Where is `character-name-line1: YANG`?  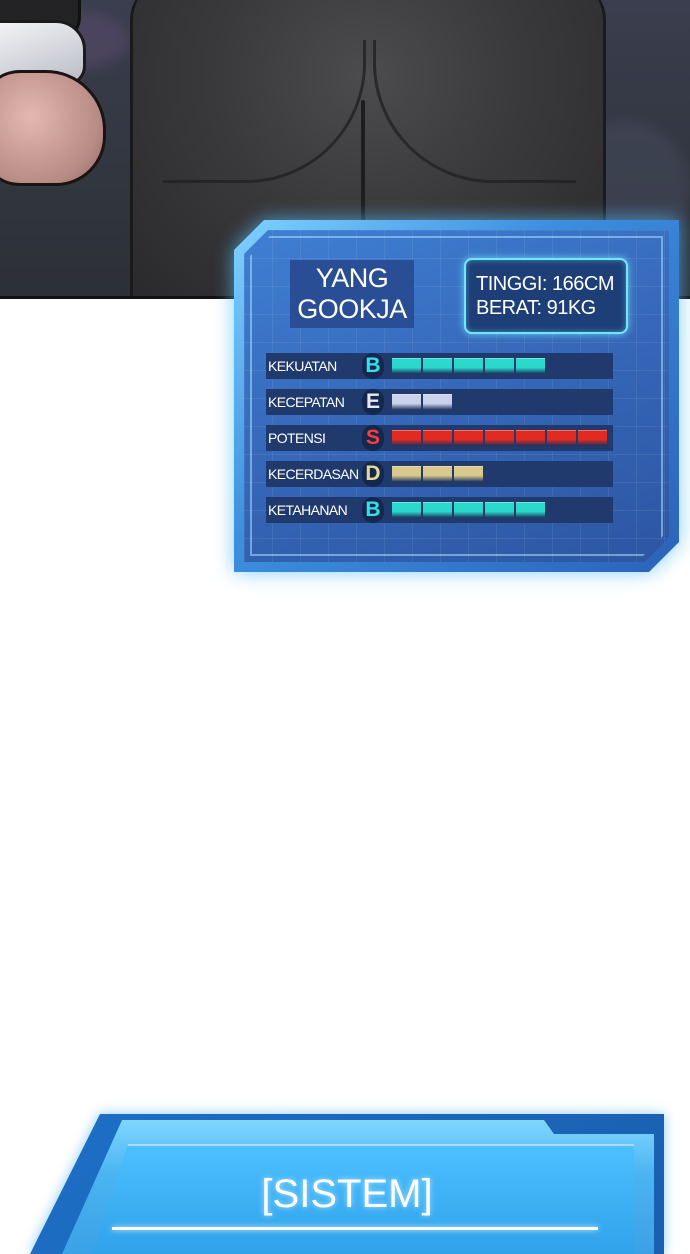 character-name-line1: YANG is located at coordinates (352, 278).